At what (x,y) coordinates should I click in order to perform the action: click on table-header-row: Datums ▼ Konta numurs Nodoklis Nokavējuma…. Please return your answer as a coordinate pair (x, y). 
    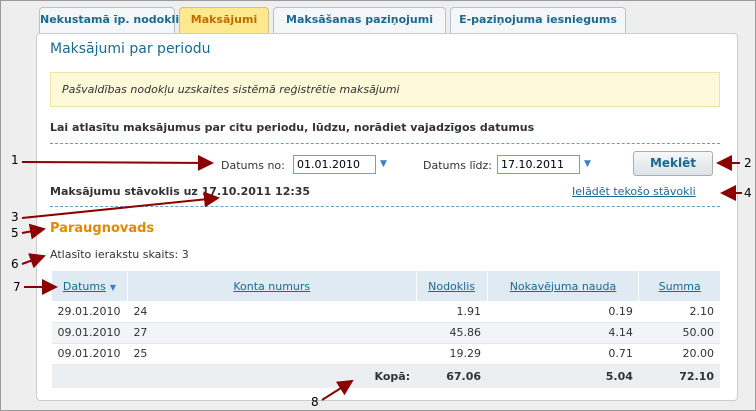
    Looking at the image, I should click on (385, 286).